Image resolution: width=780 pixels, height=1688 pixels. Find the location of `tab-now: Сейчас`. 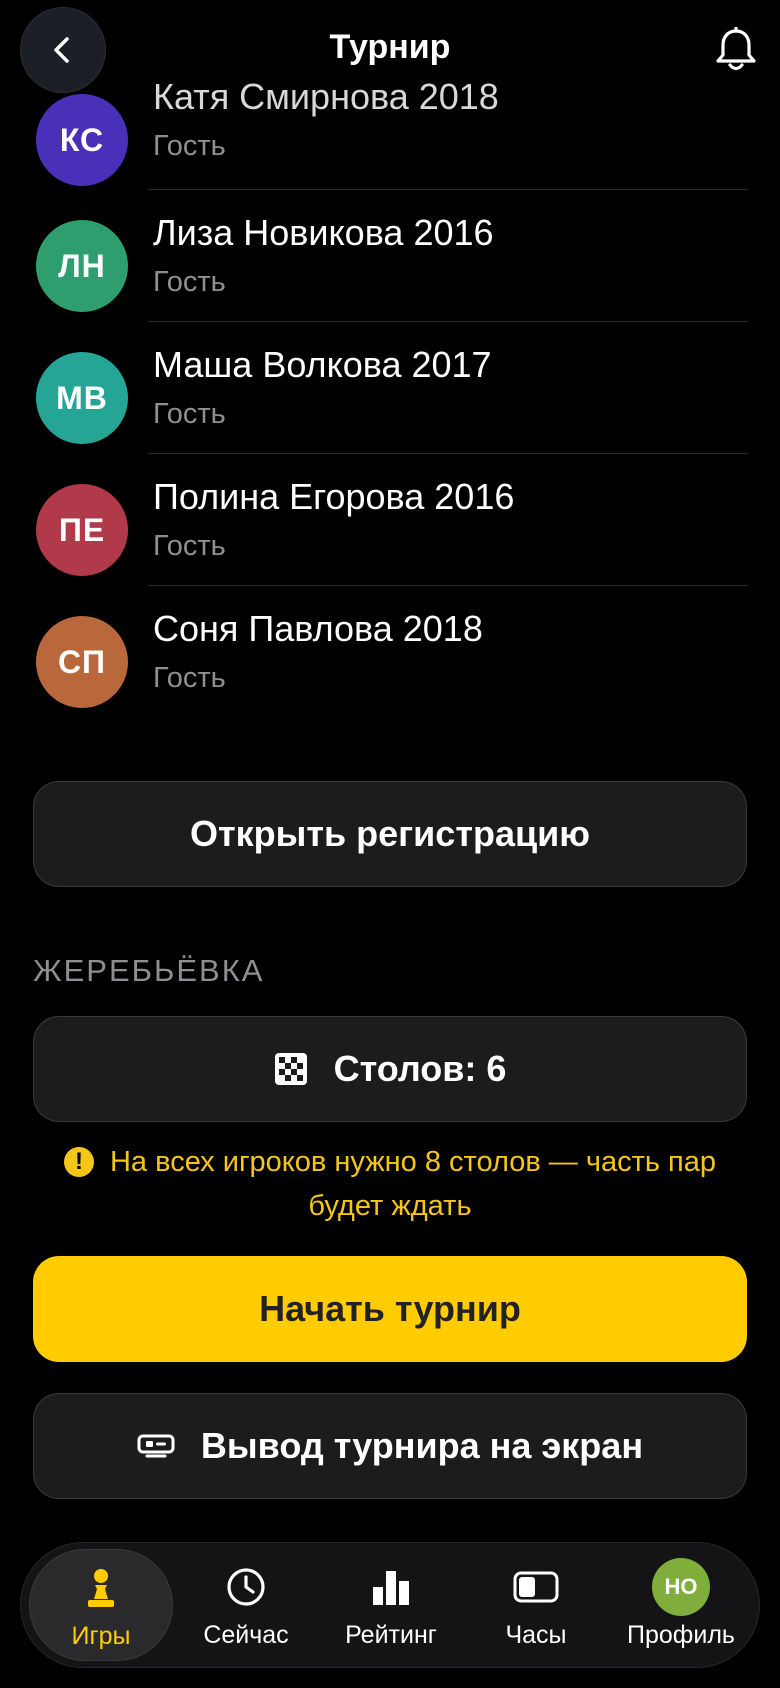

tab-now: Сейчас is located at coordinates (246, 1605).